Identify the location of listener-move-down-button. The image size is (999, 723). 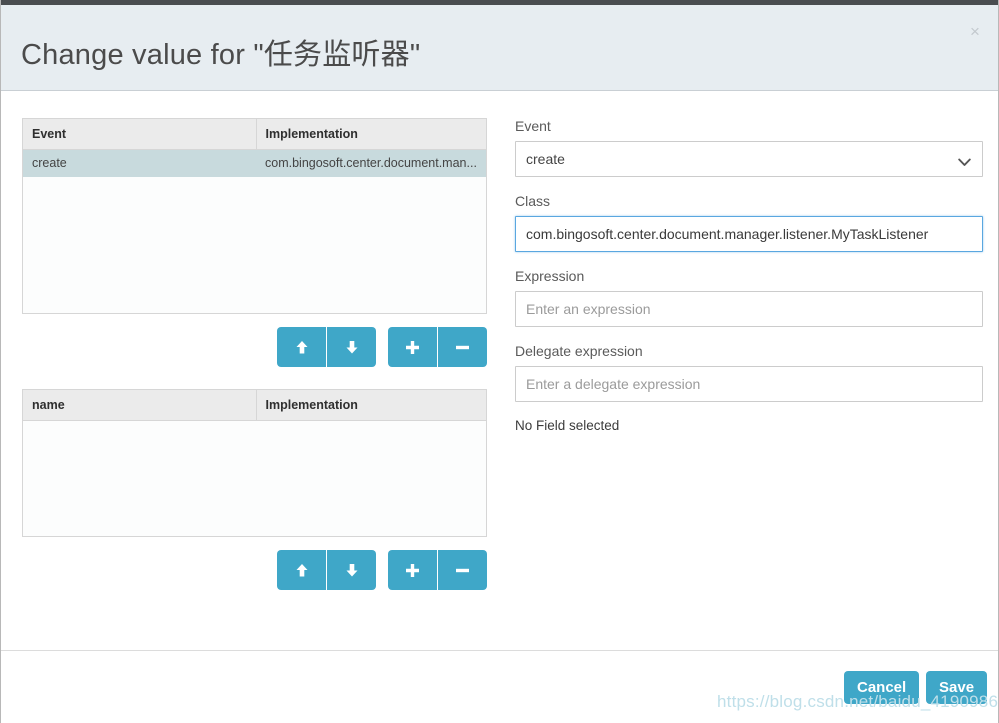
(351, 347).